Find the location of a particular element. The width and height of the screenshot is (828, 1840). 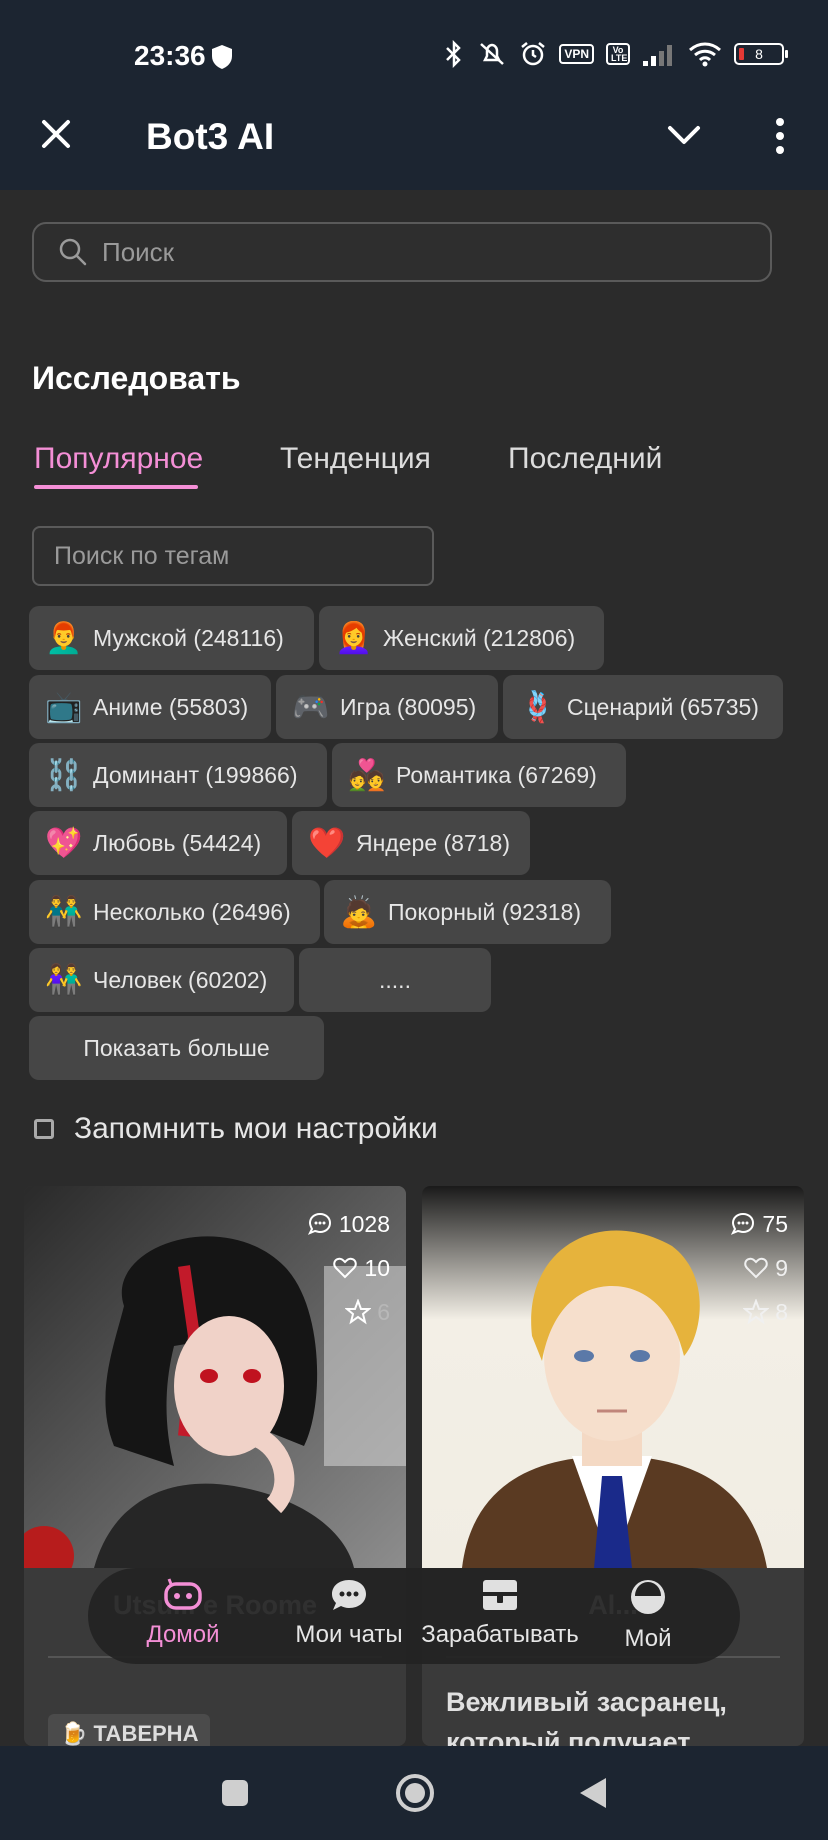

tag-chip-male: 👨‍🦰 Мужской (248116) is located at coordinates (171, 638).